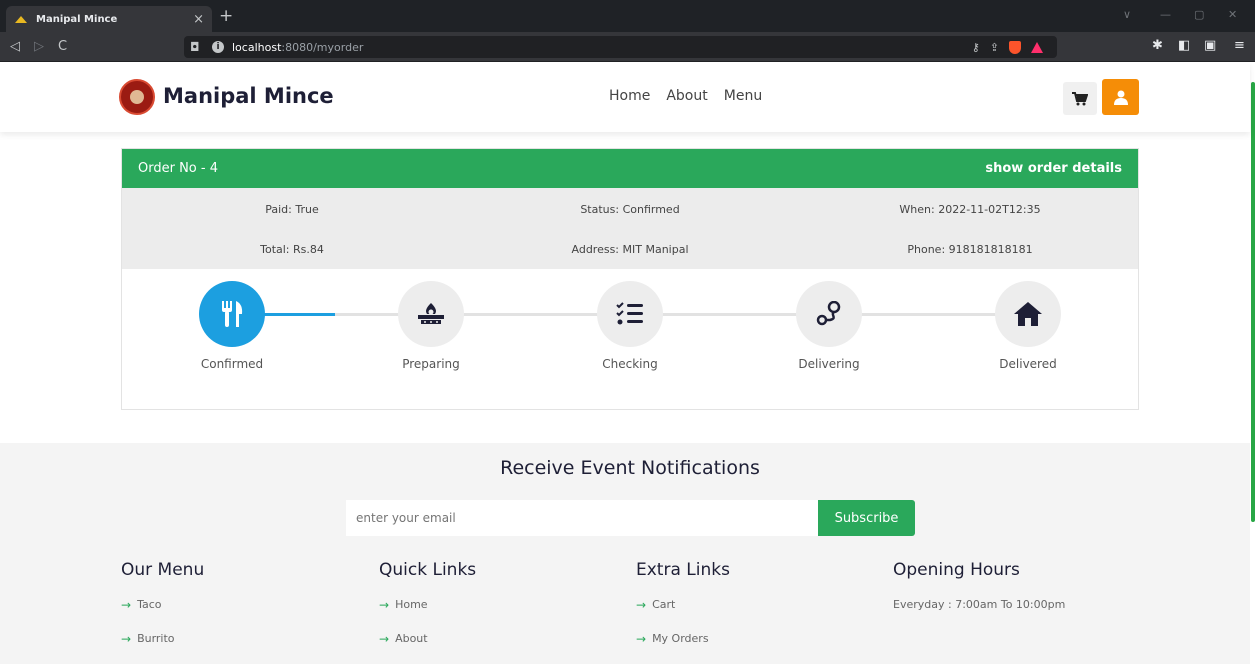 This screenshot has height=664, width=1255. Describe the element at coordinates (630, 249) in the screenshot. I see `order-address: Address: MIT Manipal` at that location.